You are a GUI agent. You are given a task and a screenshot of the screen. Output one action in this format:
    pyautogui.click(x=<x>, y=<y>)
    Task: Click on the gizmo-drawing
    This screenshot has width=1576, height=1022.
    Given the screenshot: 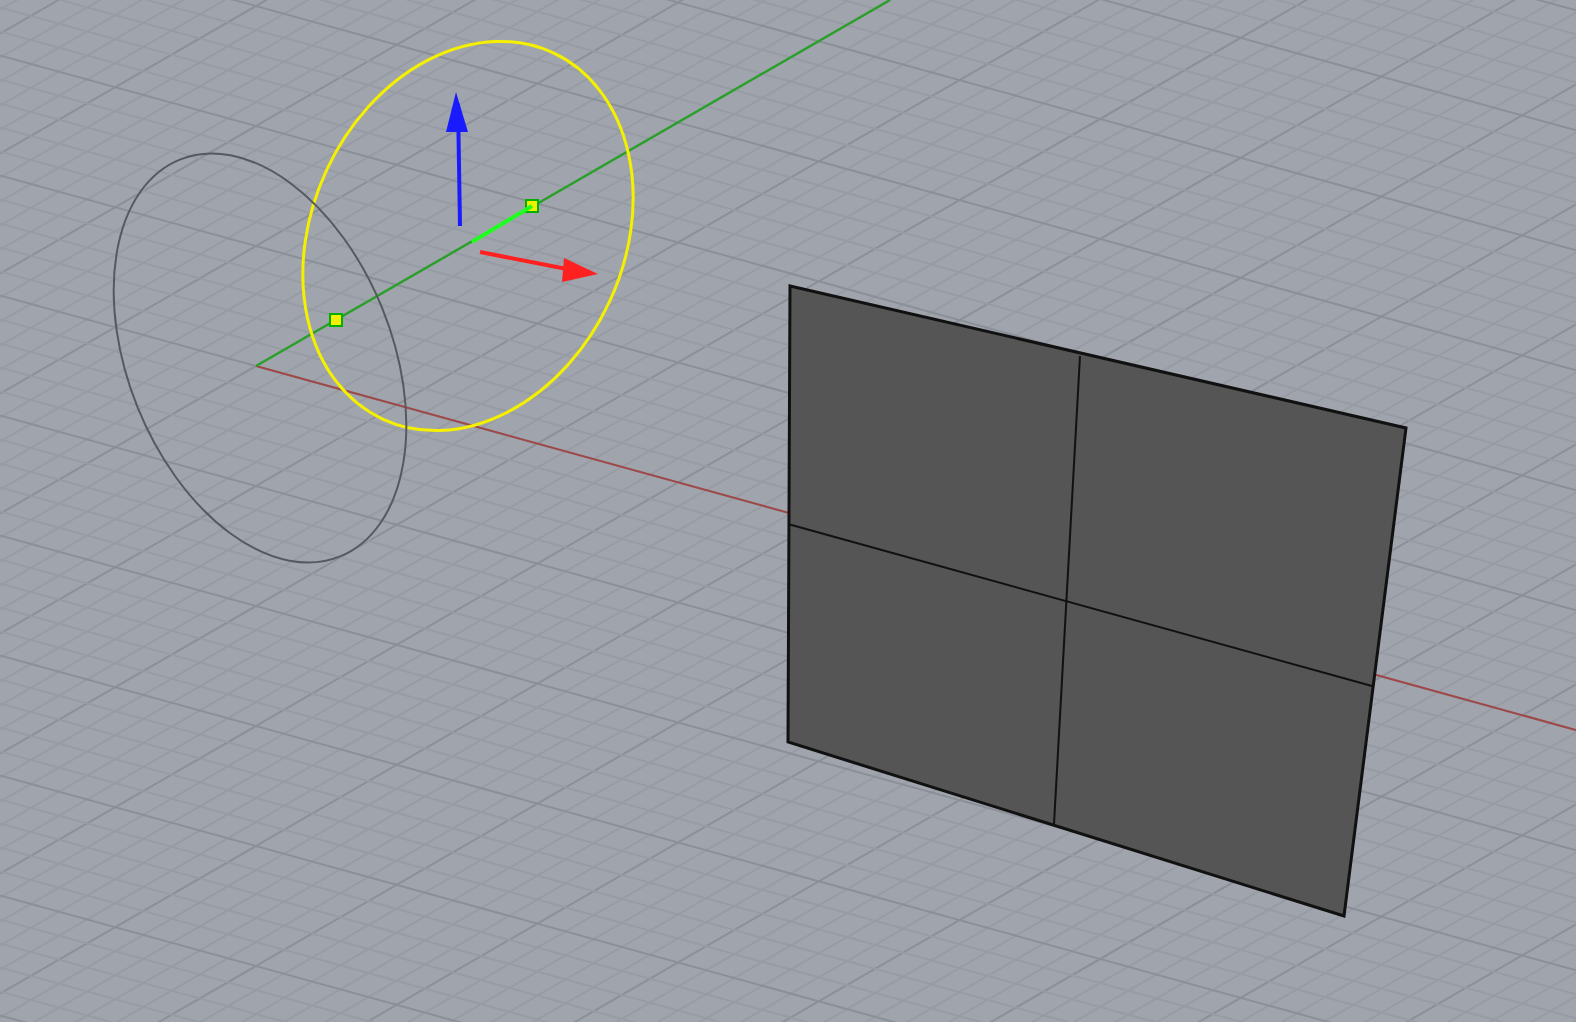 What is the action you would take?
    pyautogui.click(x=522, y=187)
    